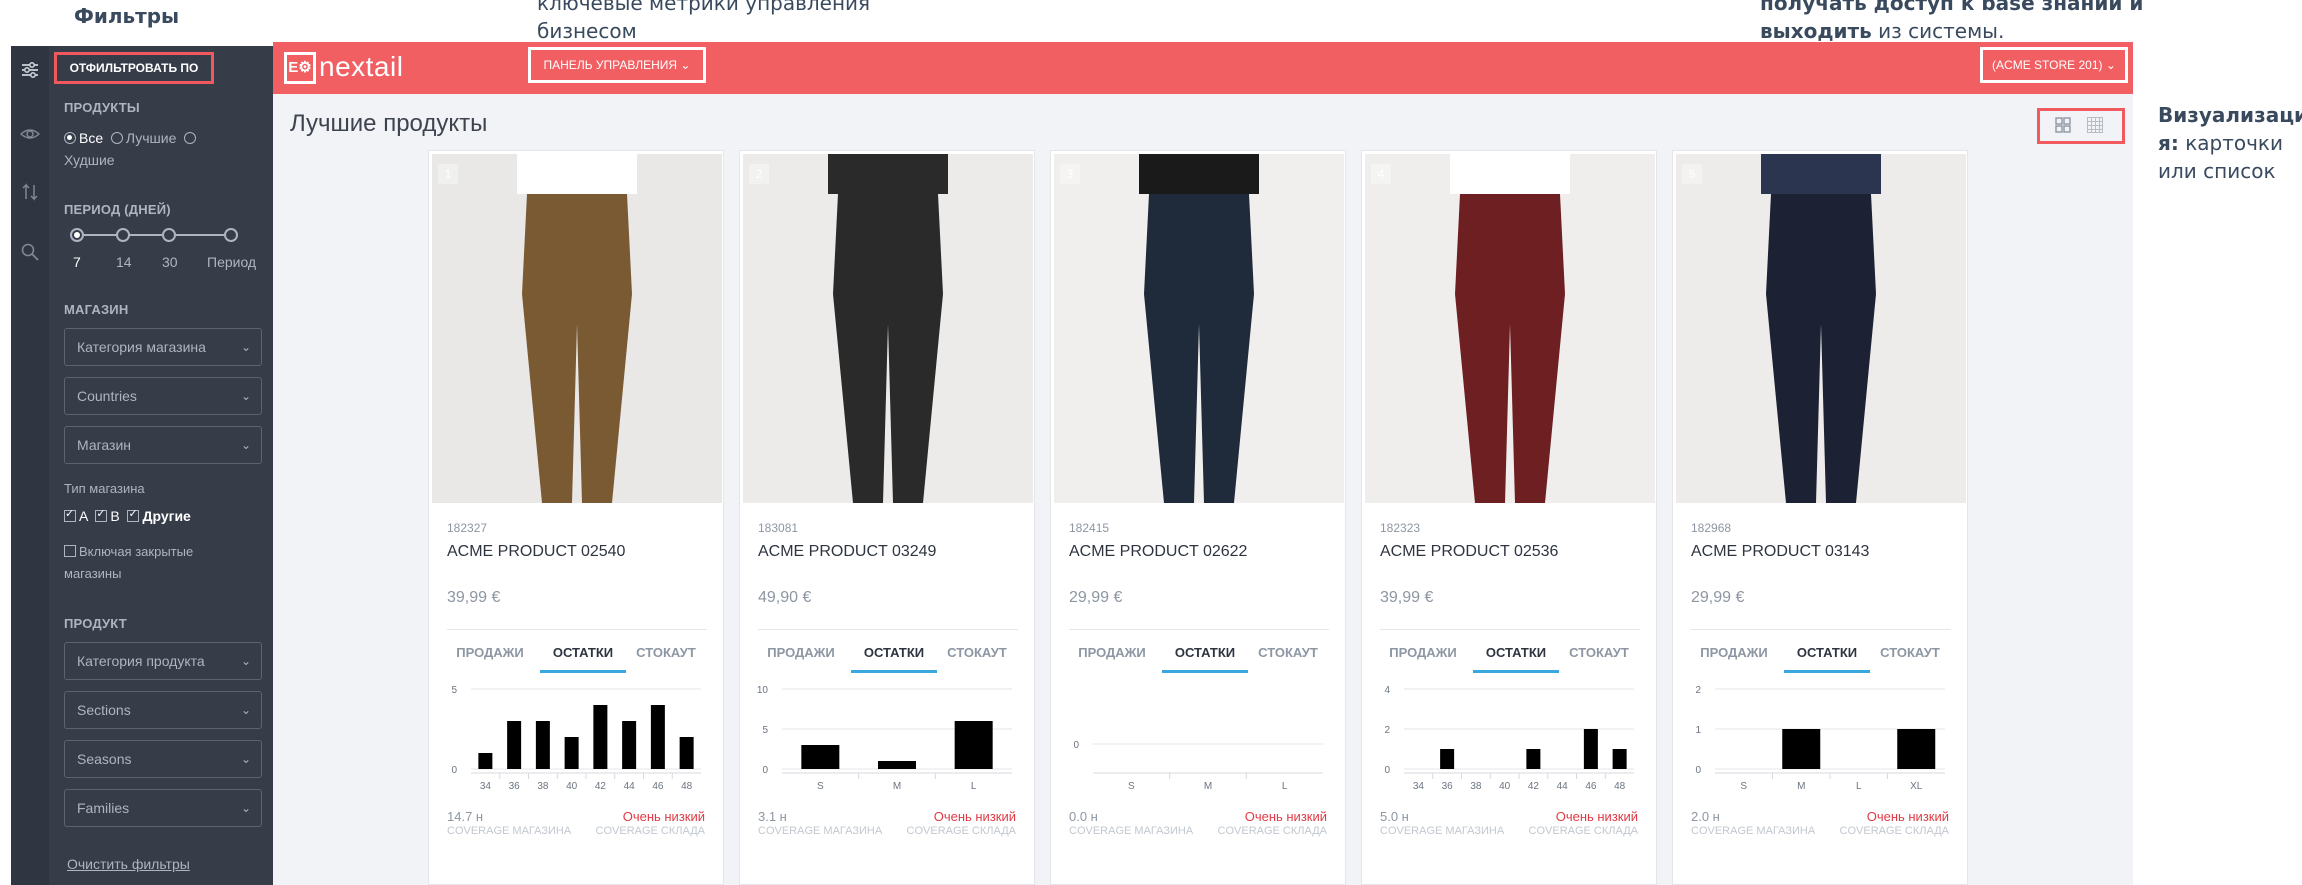 This screenshot has height=885, width=2302. Describe the element at coordinates (70, 138) in the screenshot. I see `radio-all-dot` at that location.